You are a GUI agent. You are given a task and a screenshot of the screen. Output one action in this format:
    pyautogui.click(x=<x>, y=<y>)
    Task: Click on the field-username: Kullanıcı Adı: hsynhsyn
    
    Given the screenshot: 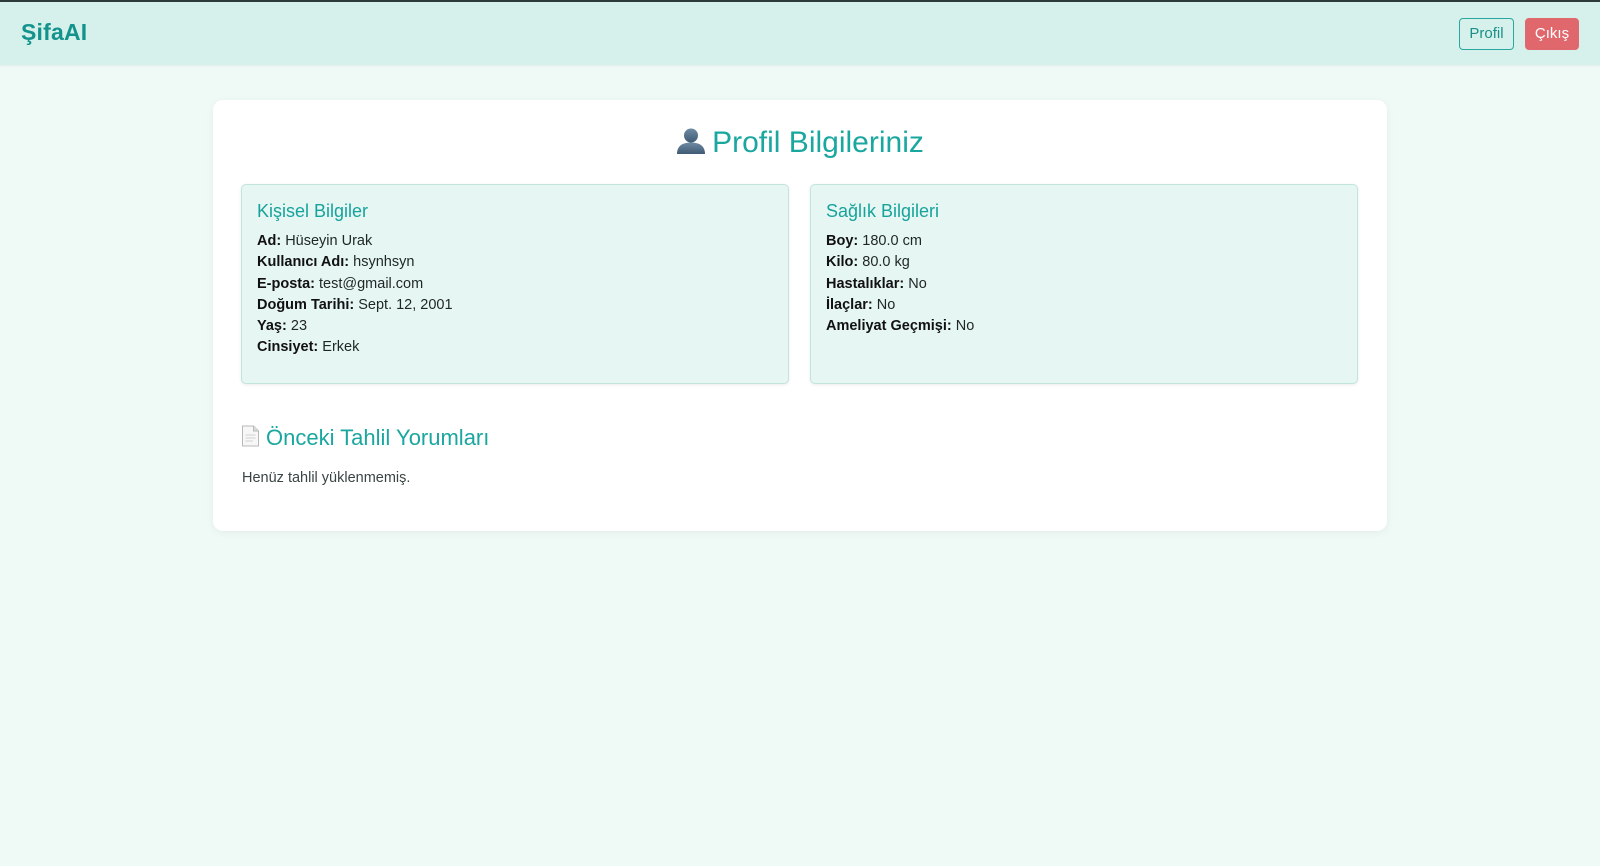 What is the action you would take?
    pyautogui.click(x=515, y=262)
    